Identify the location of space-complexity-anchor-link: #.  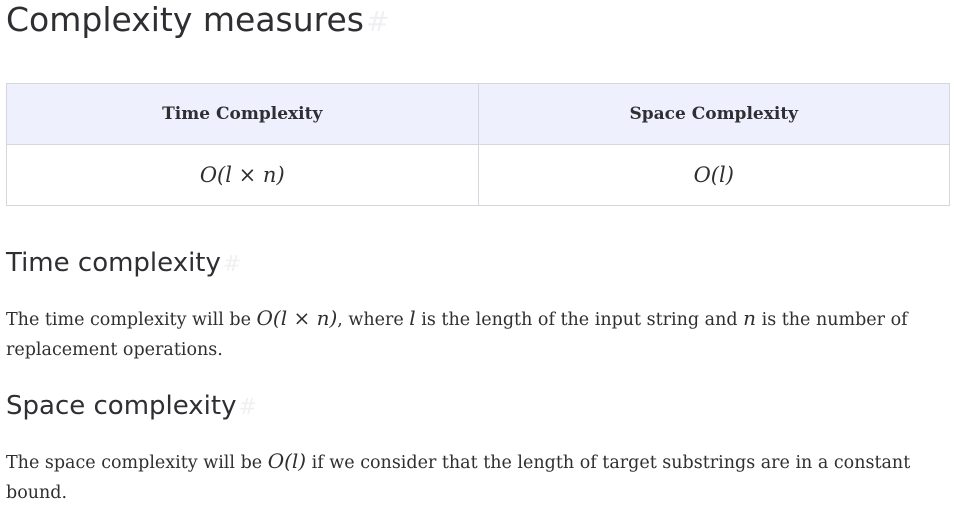
(247, 407).